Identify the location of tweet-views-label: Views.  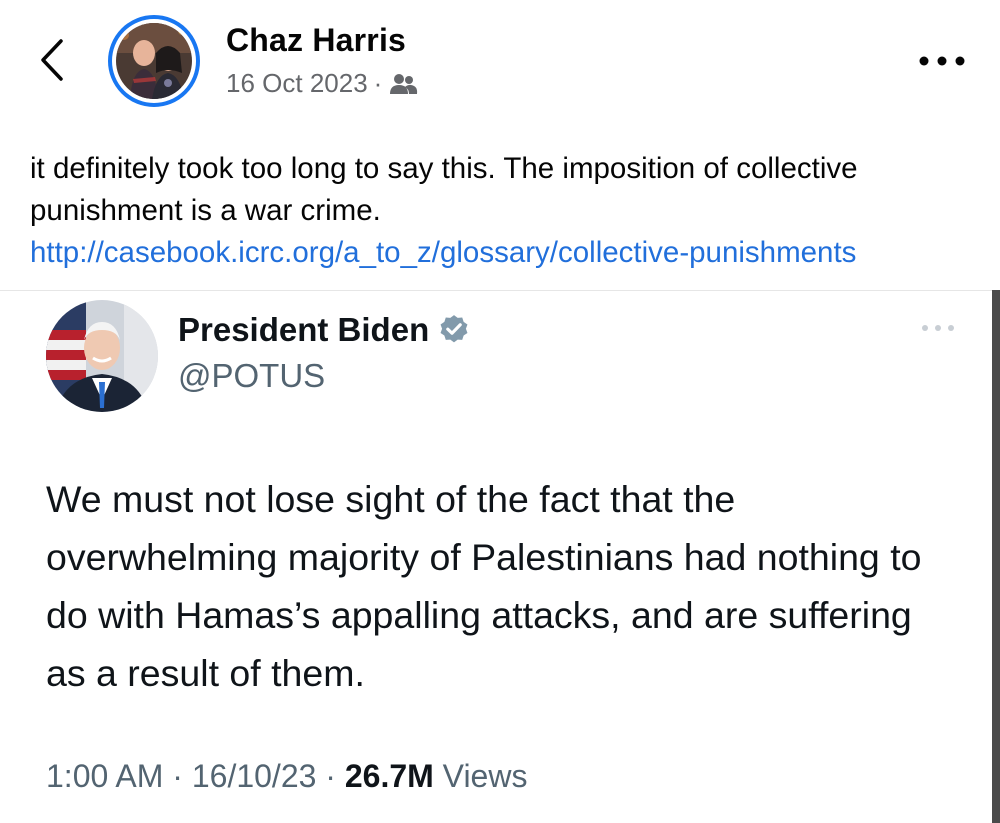
(485, 776).